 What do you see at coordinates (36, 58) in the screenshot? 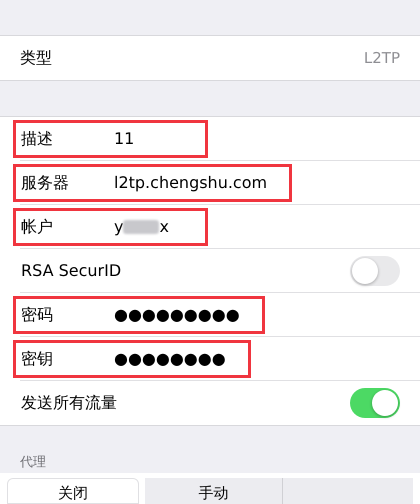
I see `row-label: 类型` at bounding box center [36, 58].